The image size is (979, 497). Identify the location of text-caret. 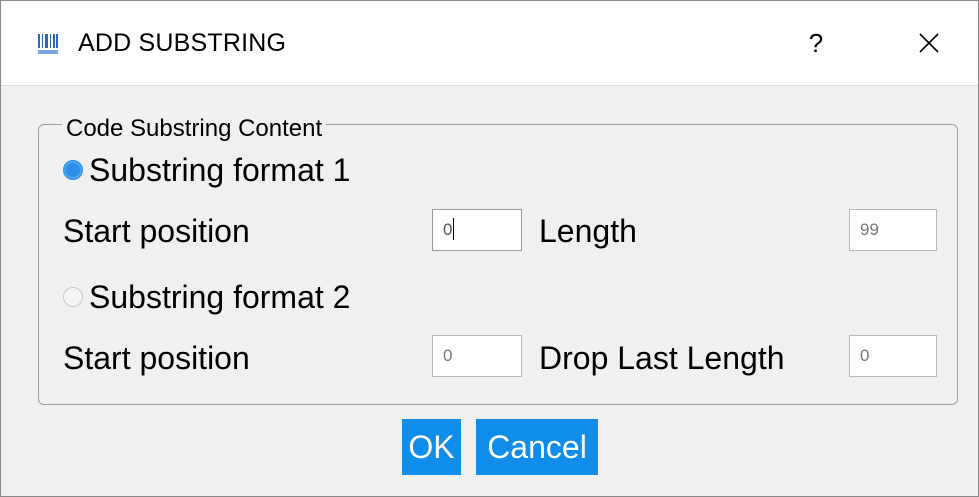
(454, 229).